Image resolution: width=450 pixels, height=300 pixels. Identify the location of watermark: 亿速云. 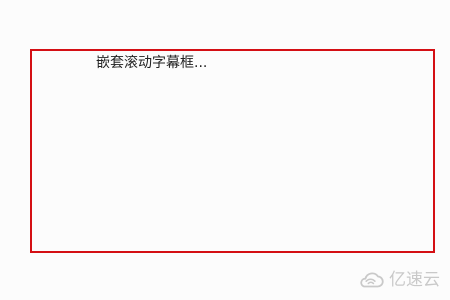
(398, 280).